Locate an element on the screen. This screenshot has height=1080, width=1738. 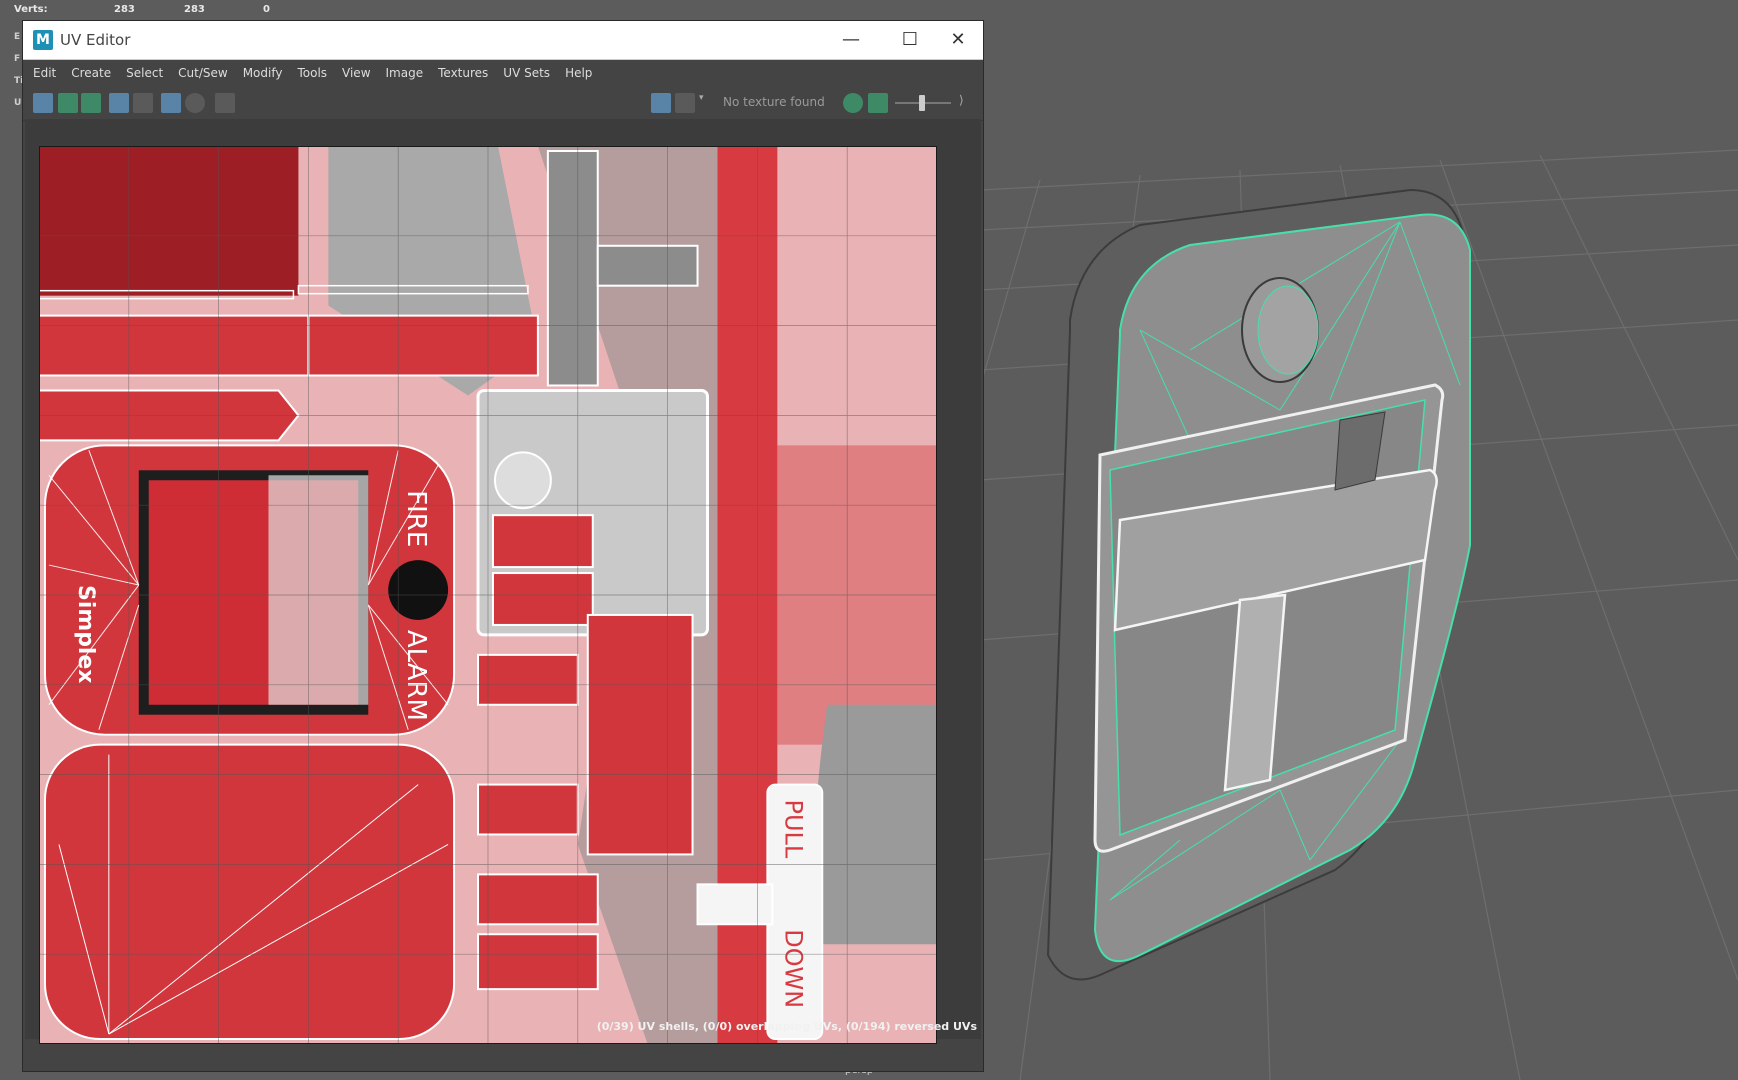
slider-handle is located at coordinates (922, 103).